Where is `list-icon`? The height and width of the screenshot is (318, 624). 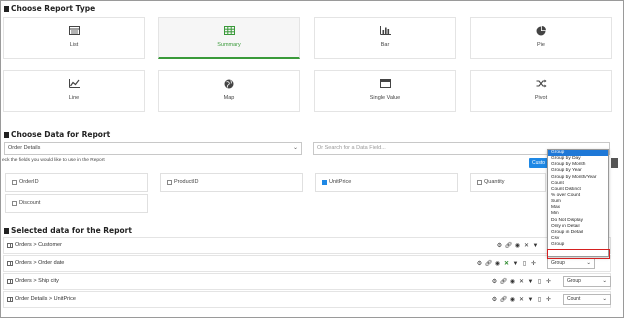
list-icon is located at coordinates (74, 31).